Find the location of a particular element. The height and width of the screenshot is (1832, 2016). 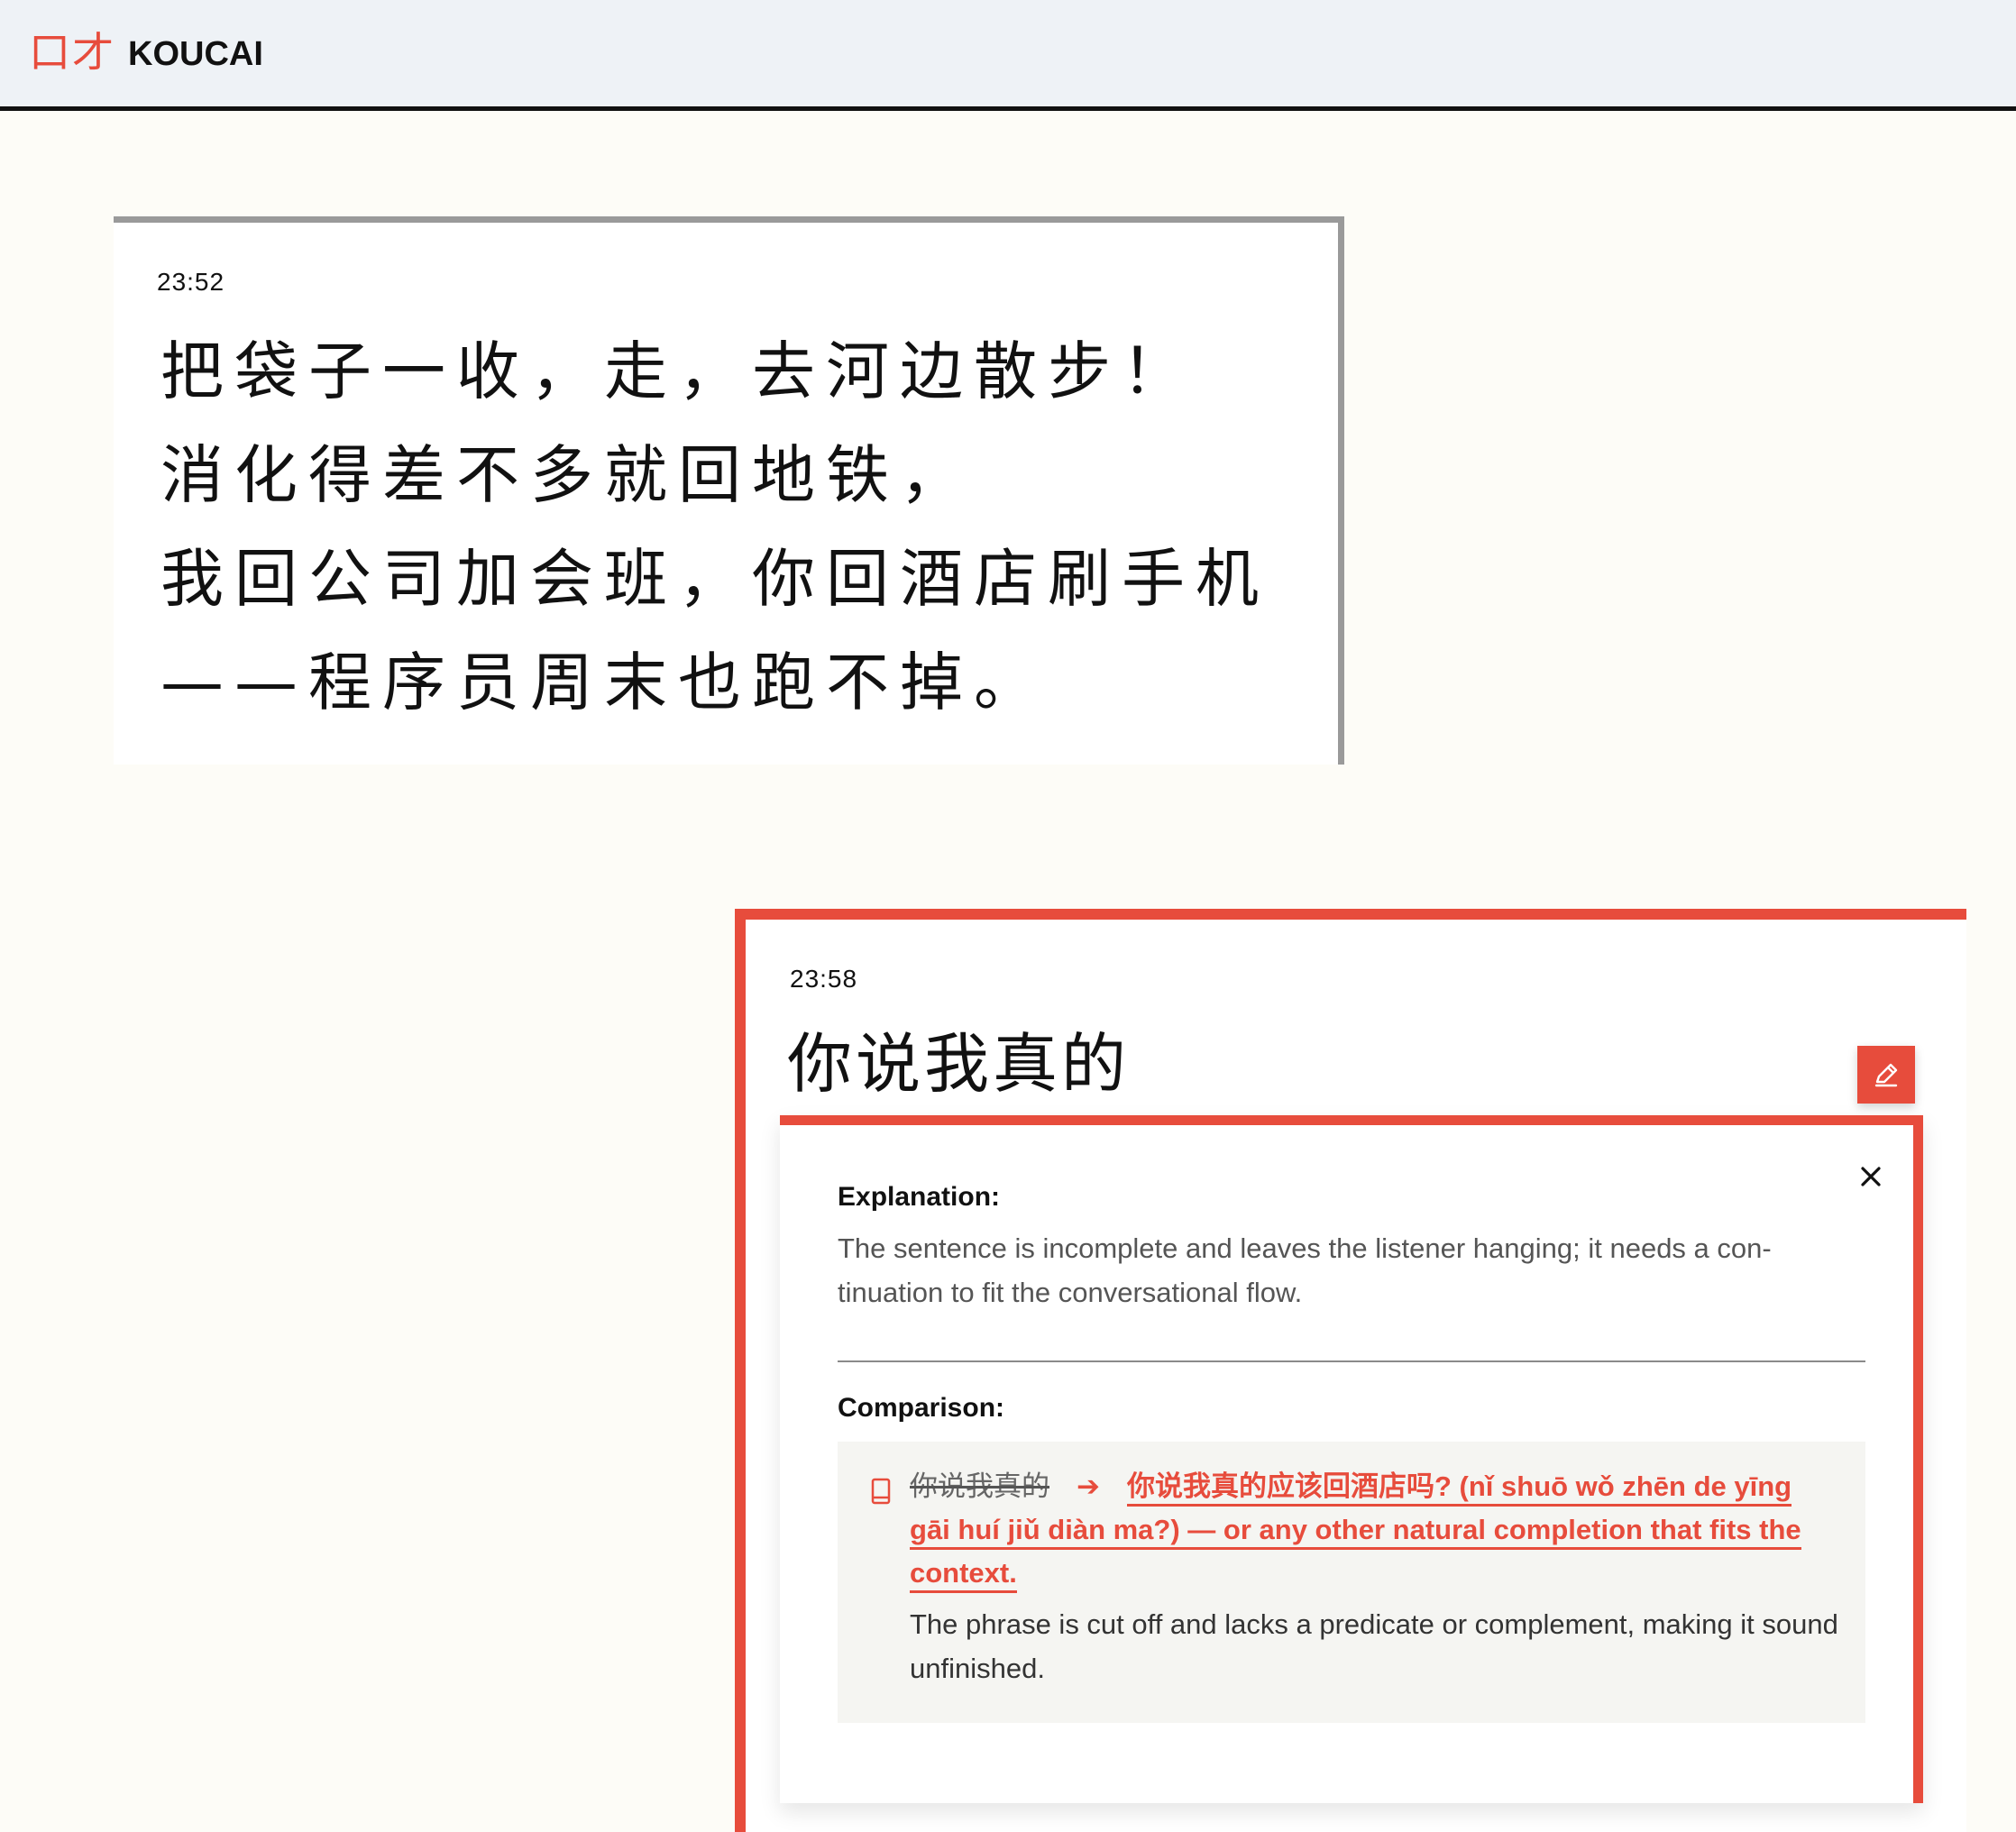

explanation-title: Explanation: is located at coordinates (919, 1197).